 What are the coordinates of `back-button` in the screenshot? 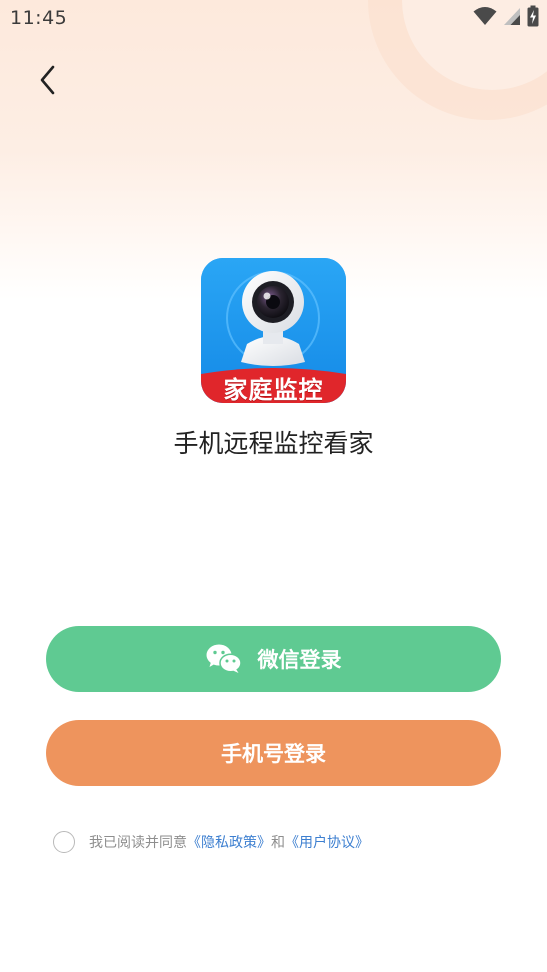 It's located at (48, 82).